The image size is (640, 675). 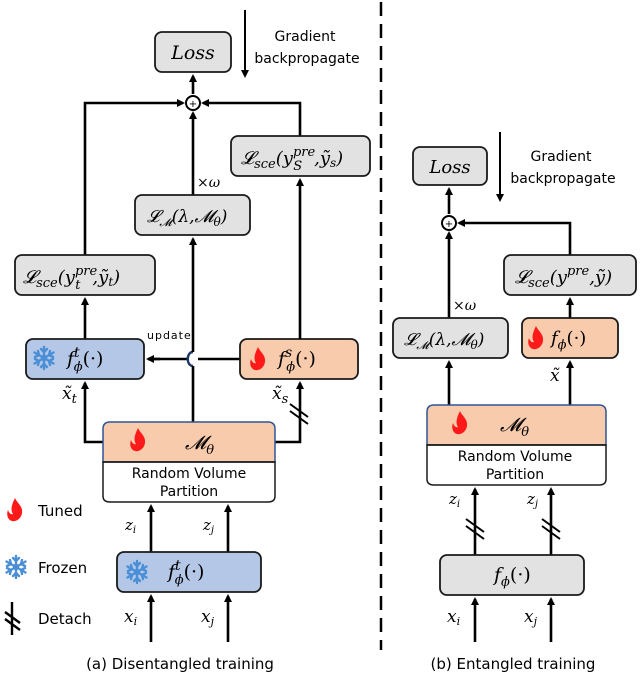 I want to click on update-label: update, so click(x=169, y=335).